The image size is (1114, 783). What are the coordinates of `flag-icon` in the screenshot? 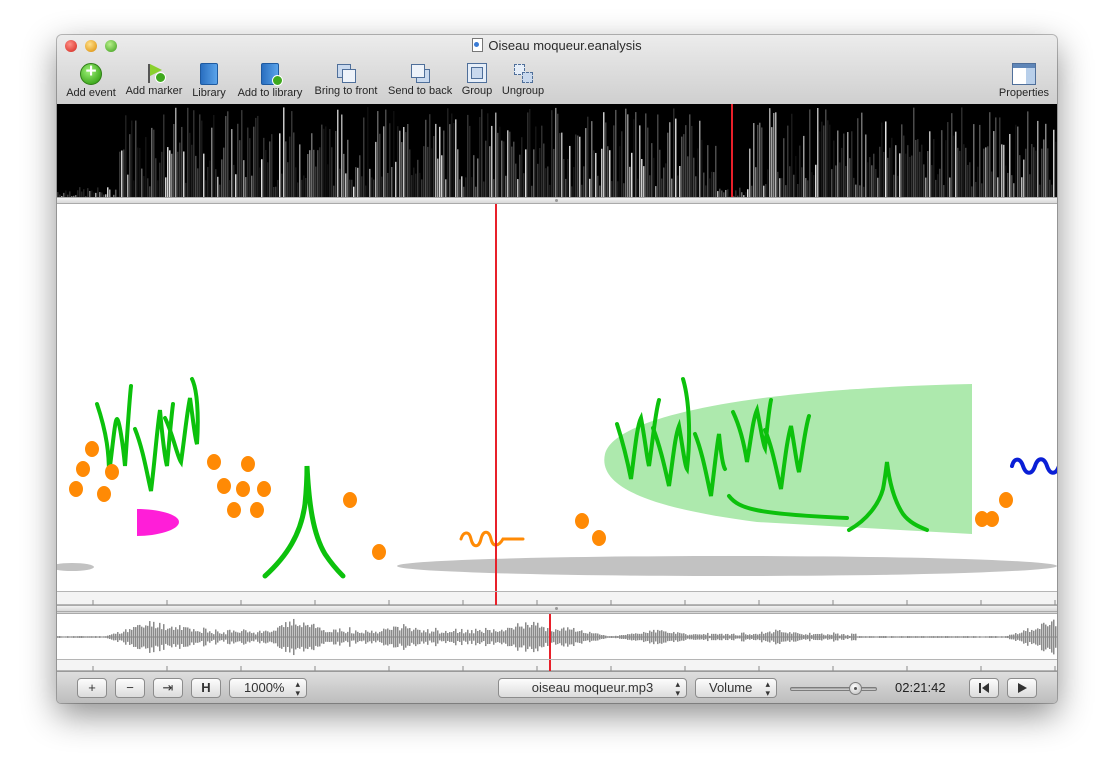 It's located at (155, 73).